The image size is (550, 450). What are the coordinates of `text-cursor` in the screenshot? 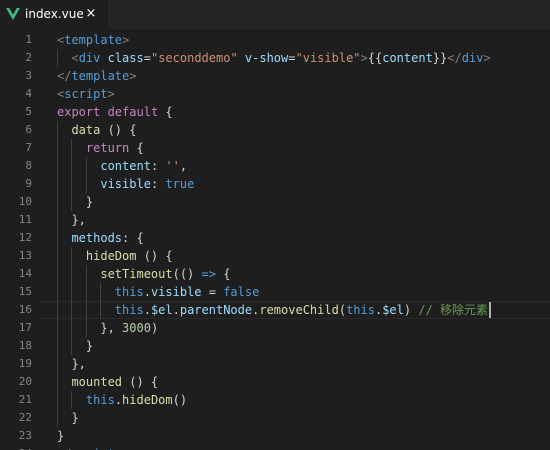 It's located at (490, 310).